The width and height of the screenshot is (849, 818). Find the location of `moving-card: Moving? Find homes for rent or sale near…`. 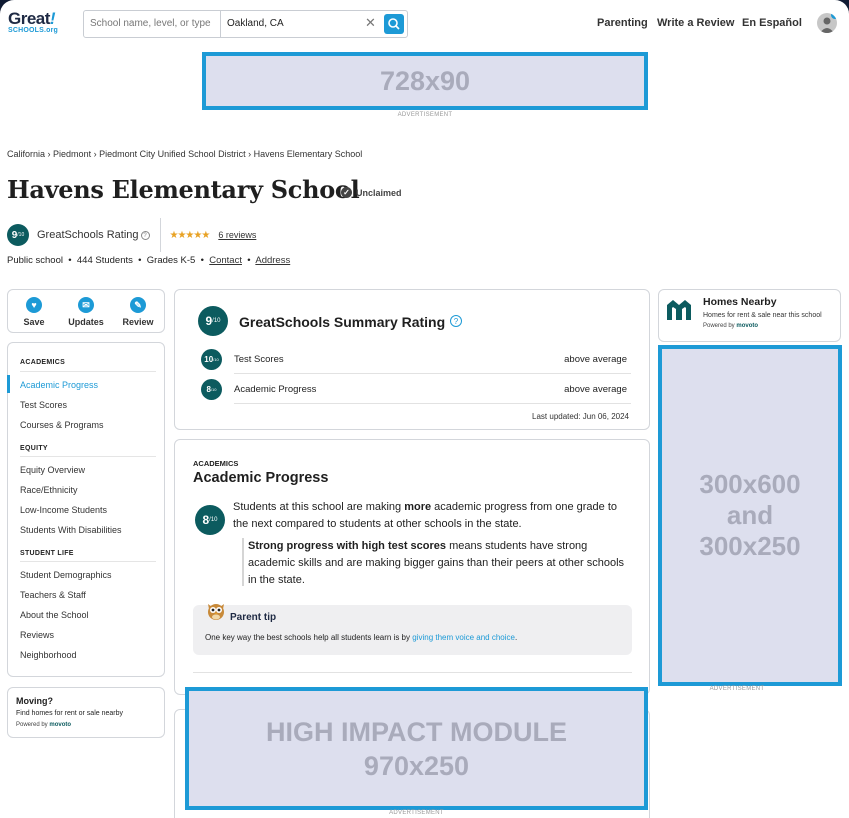

moving-card: Moving? Find homes for rent or sale near… is located at coordinates (86, 712).